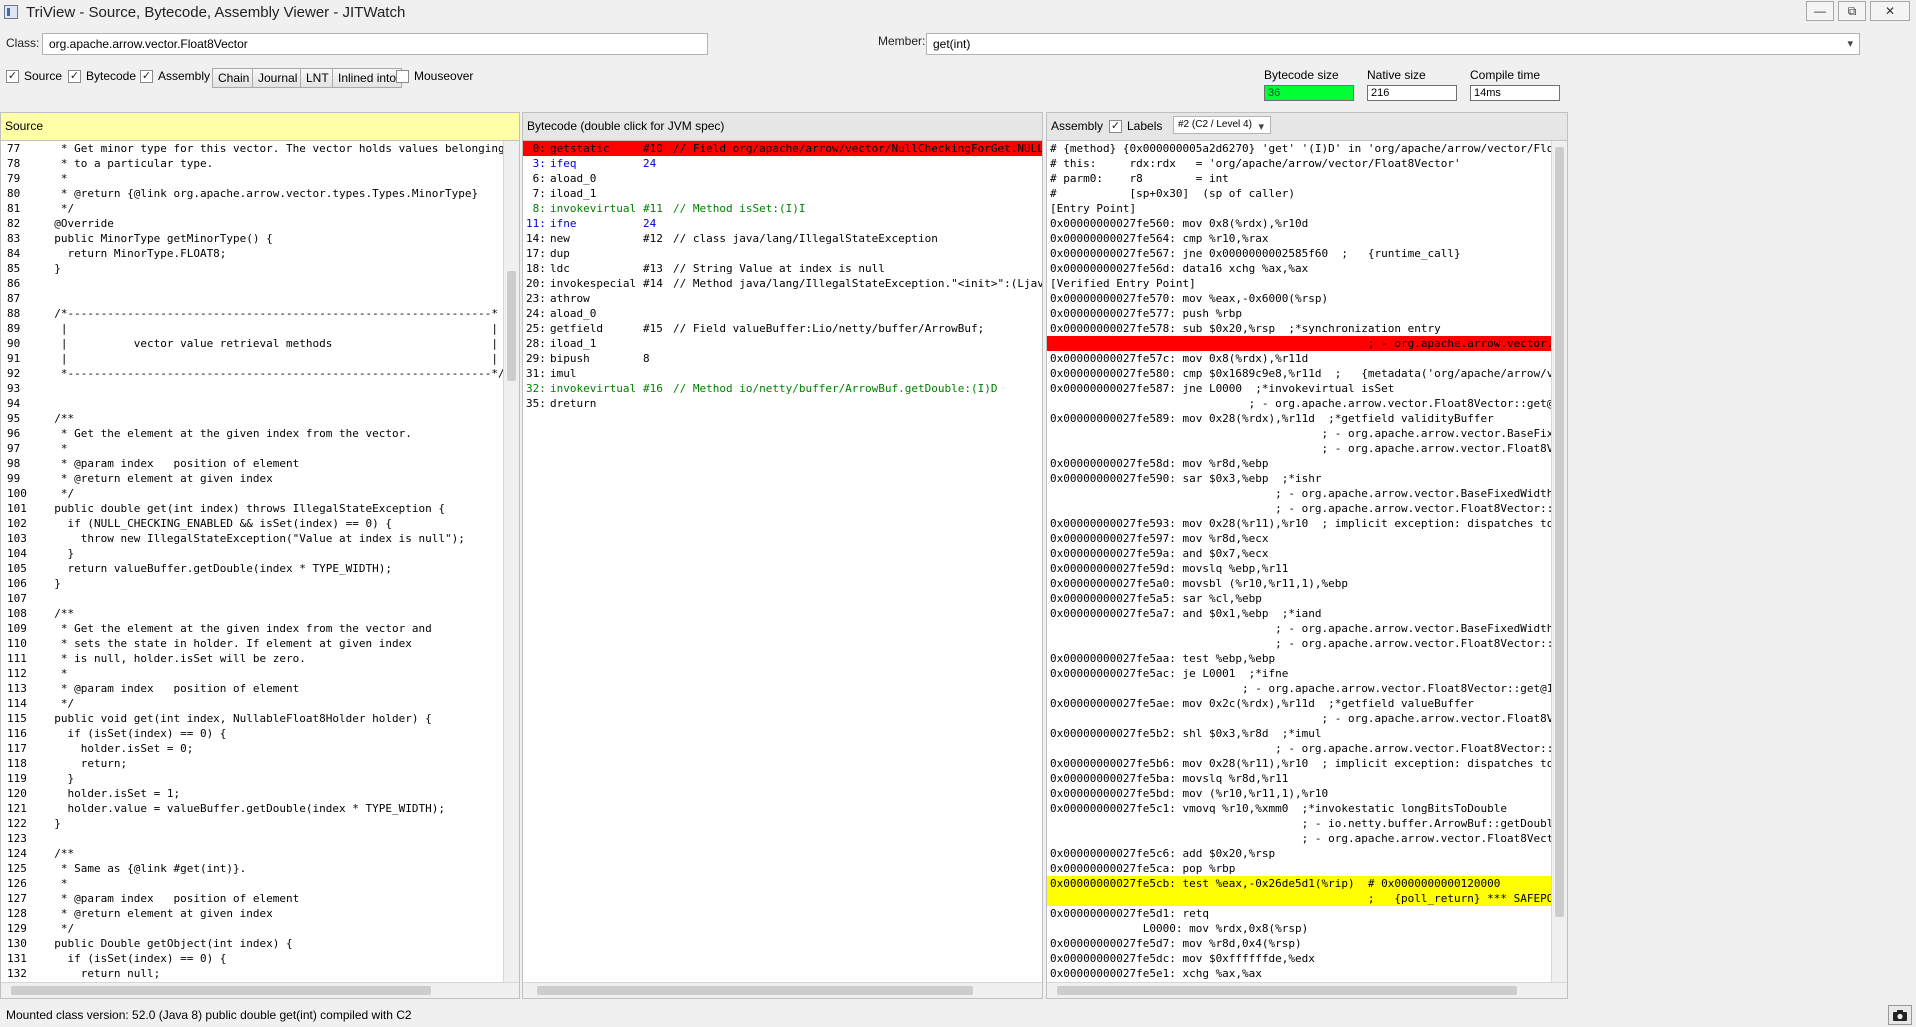 The width and height of the screenshot is (1916, 1027). Describe the element at coordinates (175, 76) in the screenshot. I see `assembly-checkbox: ✓ Assembly` at that location.